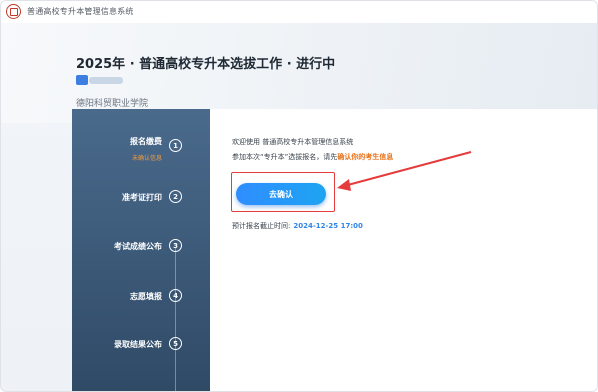 This screenshot has height=392, width=598. What do you see at coordinates (138, 246) in the screenshot?
I see `step-label: 考试成绩公布` at bounding box center [138, 246].